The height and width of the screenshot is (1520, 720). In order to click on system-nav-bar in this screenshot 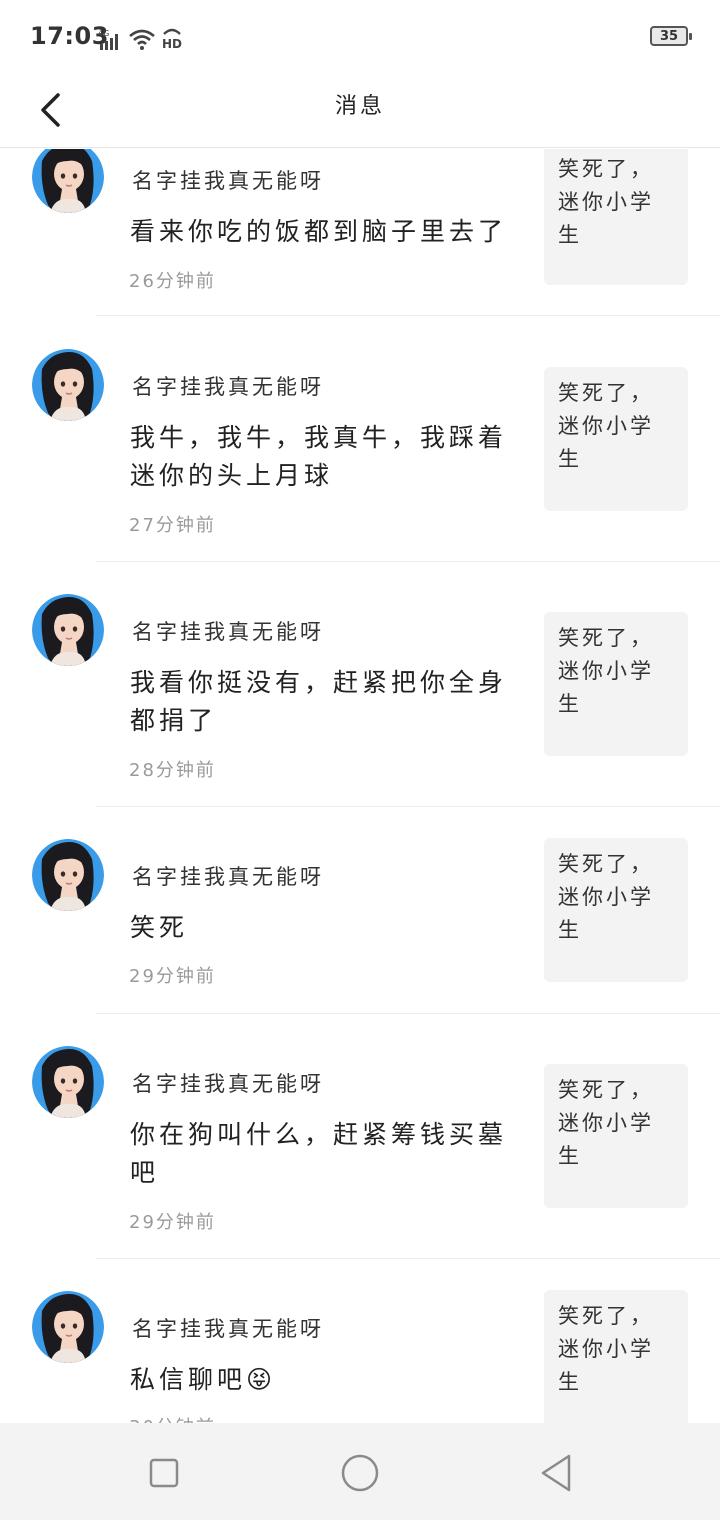, I will do `click(360, 1471)`.